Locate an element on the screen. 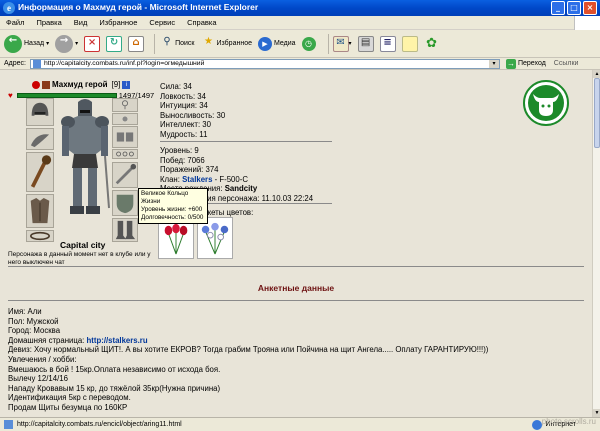  edit-button: ≡ is located at coordinates (387, 43).